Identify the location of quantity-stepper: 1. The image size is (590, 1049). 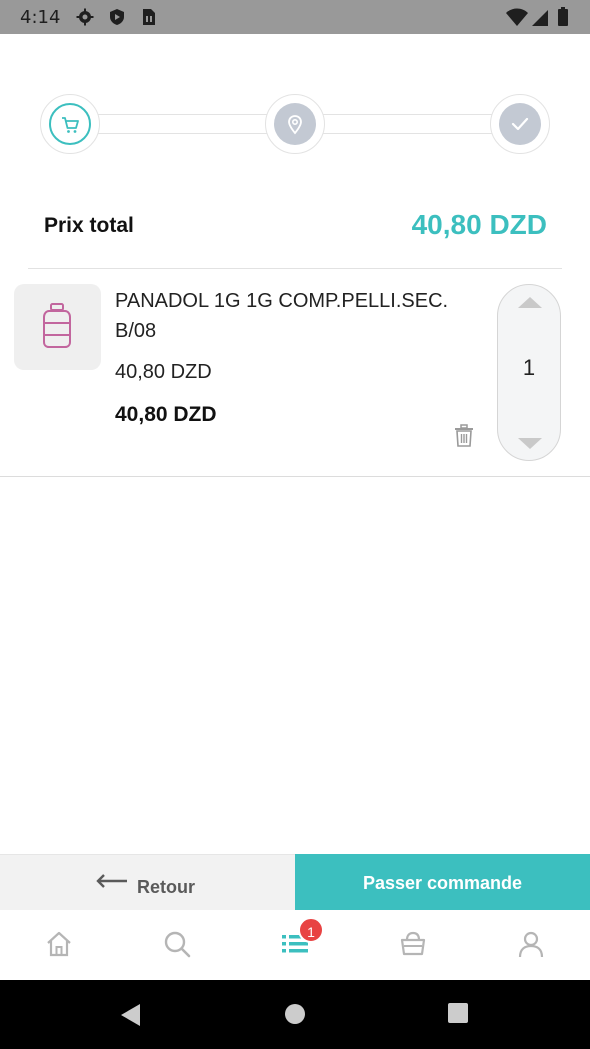
(529, 372).